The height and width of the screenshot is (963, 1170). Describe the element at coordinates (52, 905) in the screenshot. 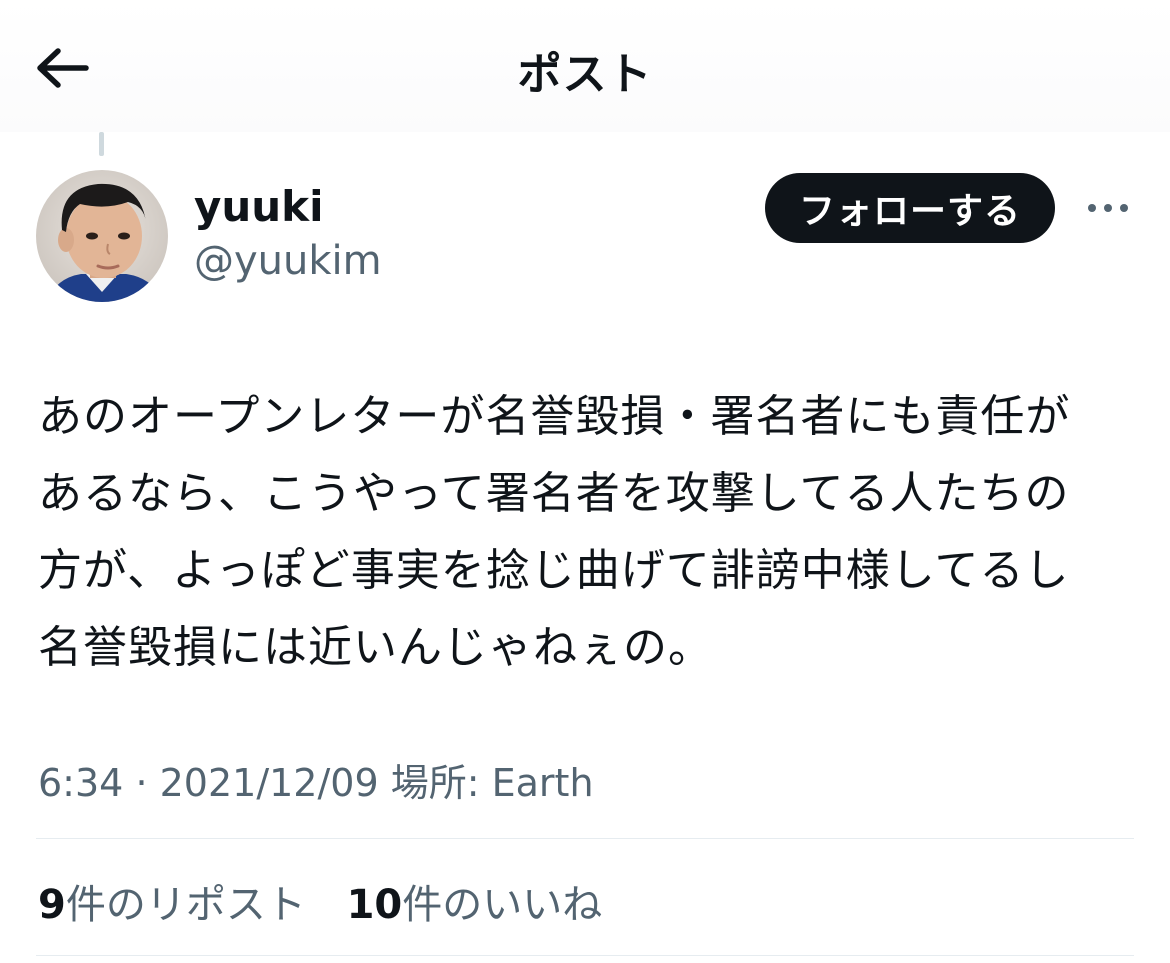

I see `repost-count: 9` at that location.